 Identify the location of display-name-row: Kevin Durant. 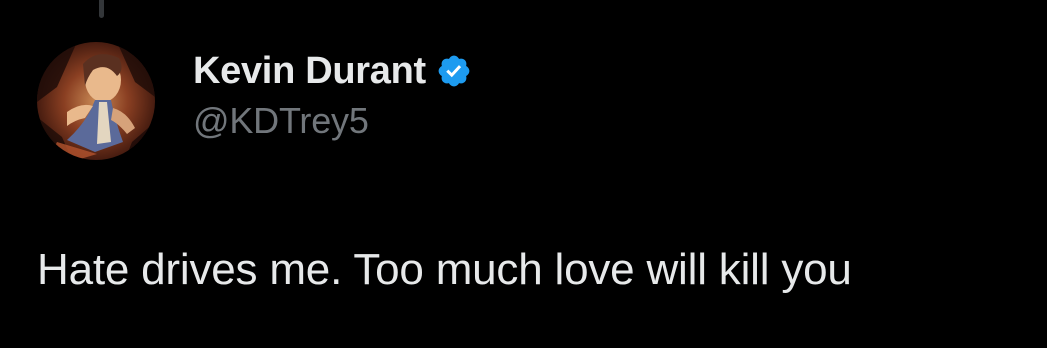
(332, 71).